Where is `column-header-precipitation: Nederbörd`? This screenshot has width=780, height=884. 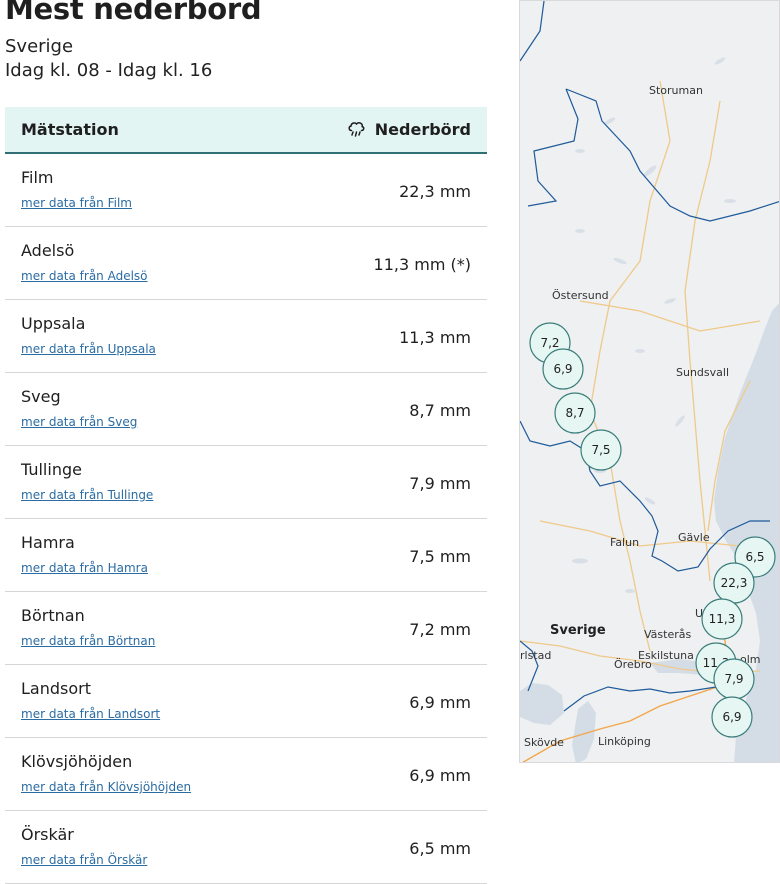 column-header-precipitation: Nederbörd is located at coordinates (408, 130).